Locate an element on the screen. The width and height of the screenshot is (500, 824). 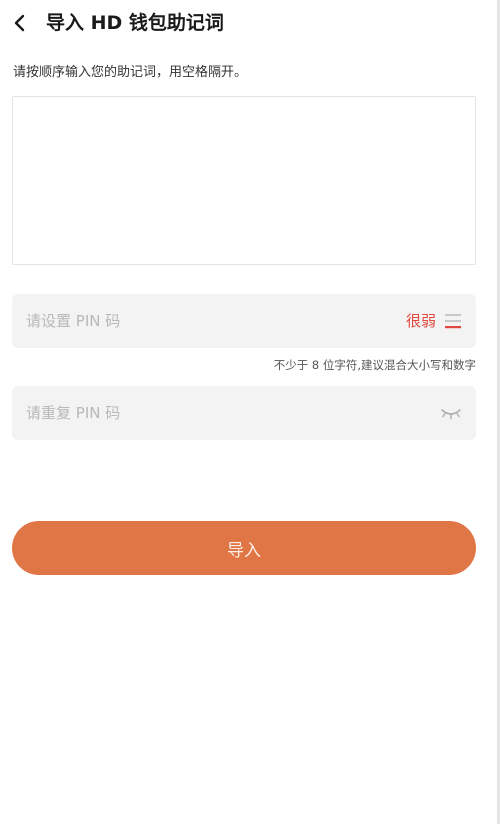
pin-input is located at coordinates (192, 321).